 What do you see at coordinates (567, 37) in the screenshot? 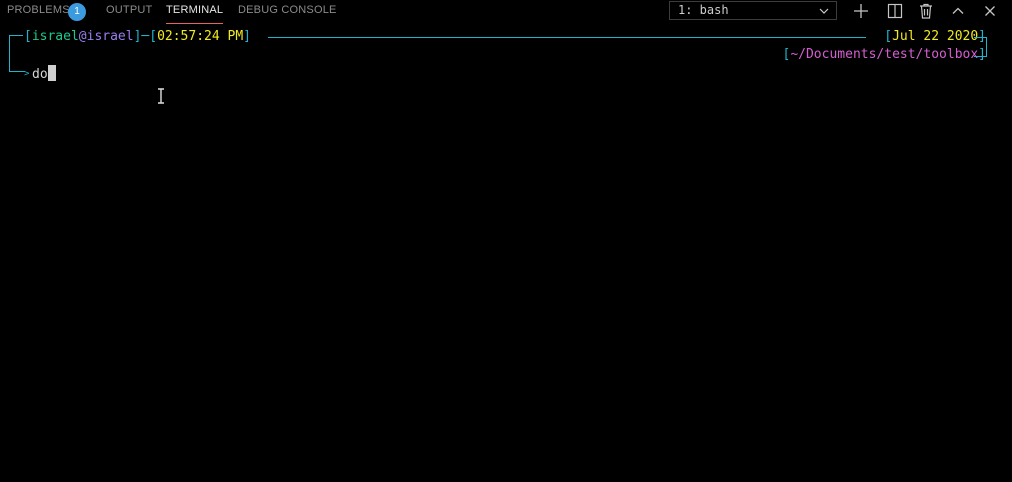
I see `prompt-rule` at bounding box center [567, 37].